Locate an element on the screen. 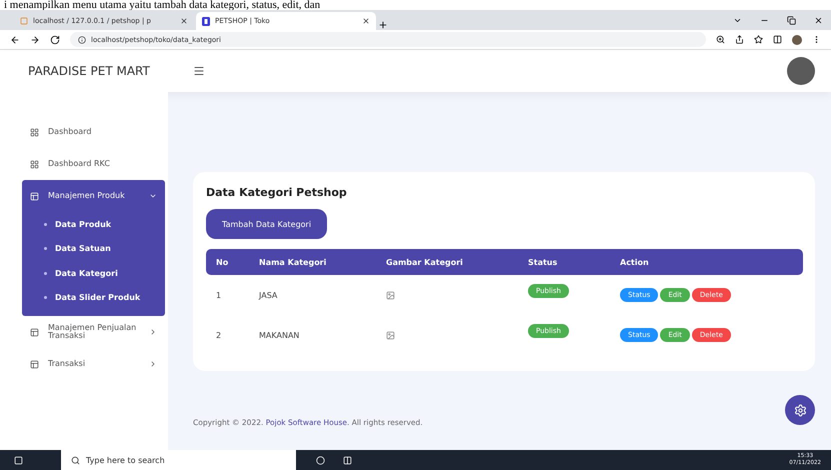 This screenshot has width=831, height=470. sidebar-item: Dashboard is located at coordinates (93, 132).